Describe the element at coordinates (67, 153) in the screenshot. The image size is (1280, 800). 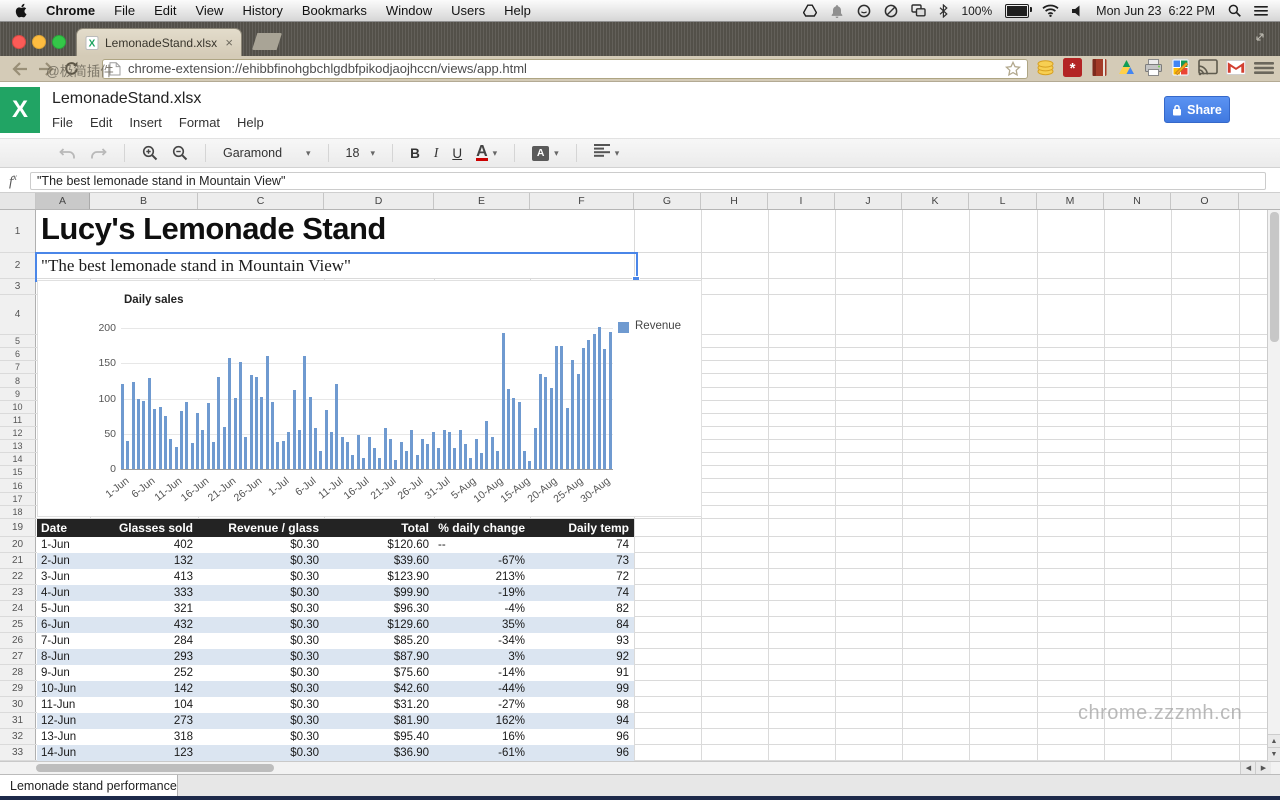
I see `undo-button` at that location.